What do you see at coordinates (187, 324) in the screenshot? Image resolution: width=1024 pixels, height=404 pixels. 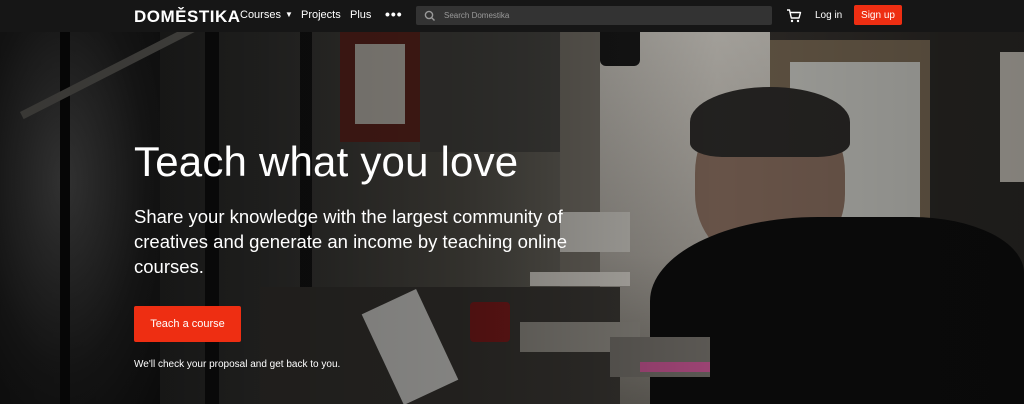 I see `teach-course-button: Teach a course` at bounding box center [187, 324].